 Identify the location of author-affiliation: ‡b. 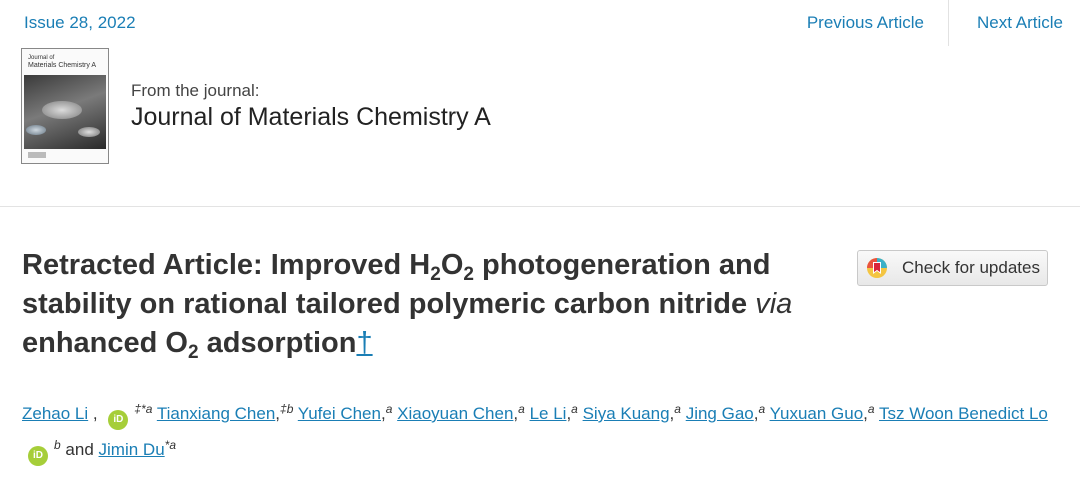
(287, 409).